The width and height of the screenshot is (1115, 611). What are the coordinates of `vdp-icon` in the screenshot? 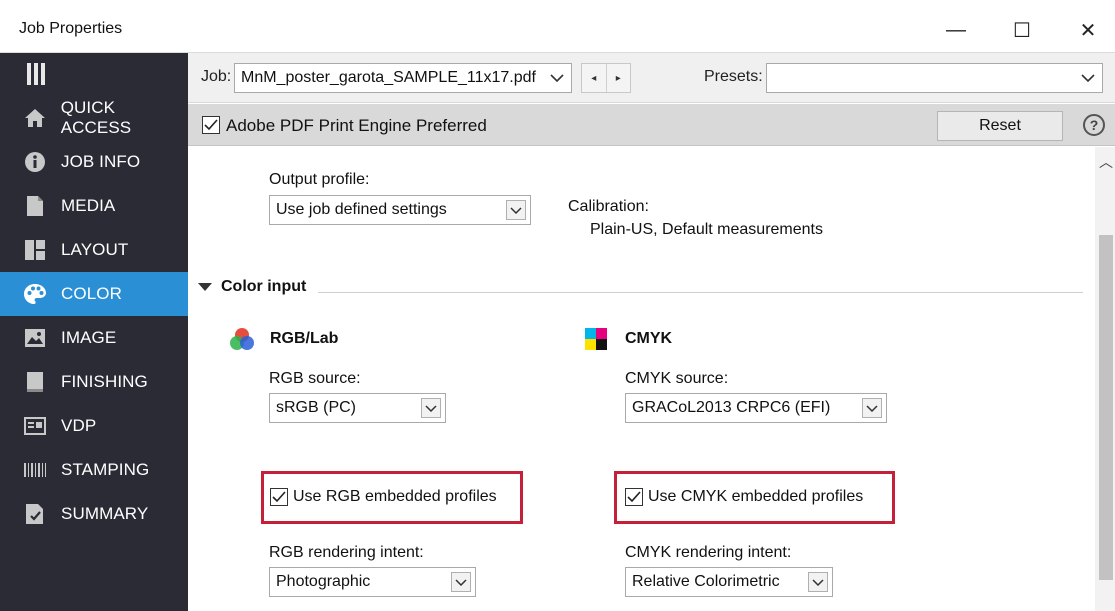 It's located at (35, 426).